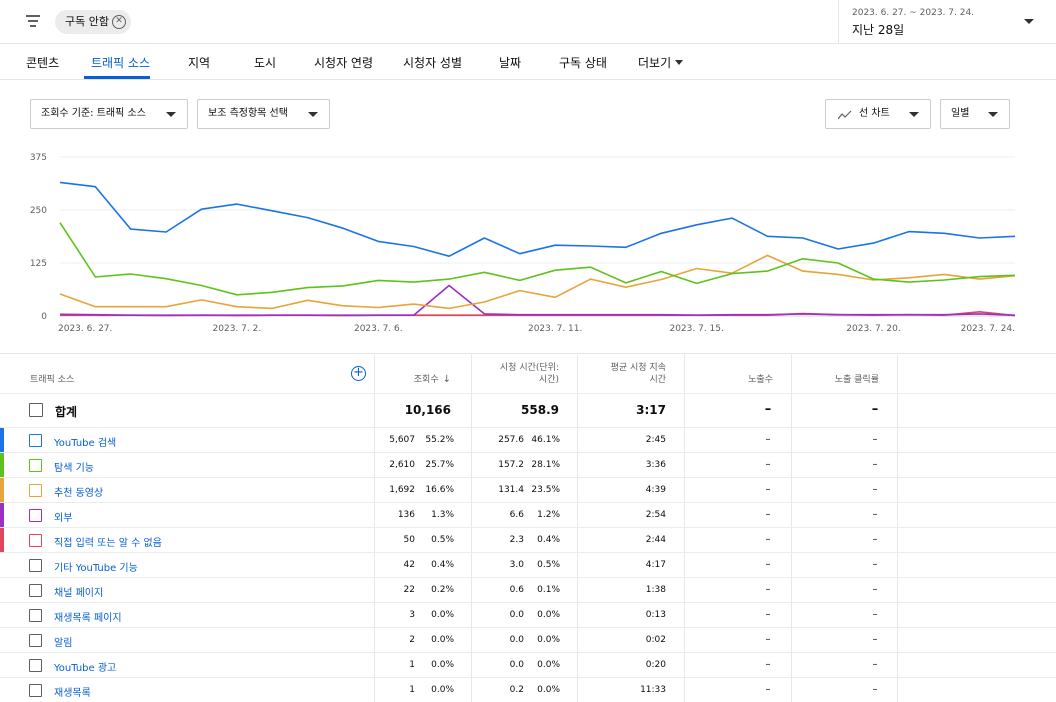 The image size is (1056, 702). What do you see at coordinates (517, 374) in the screenshot?
I see `header-watch-time: 시청 시간(단위: 시간)` at bounding box center [517, 374].